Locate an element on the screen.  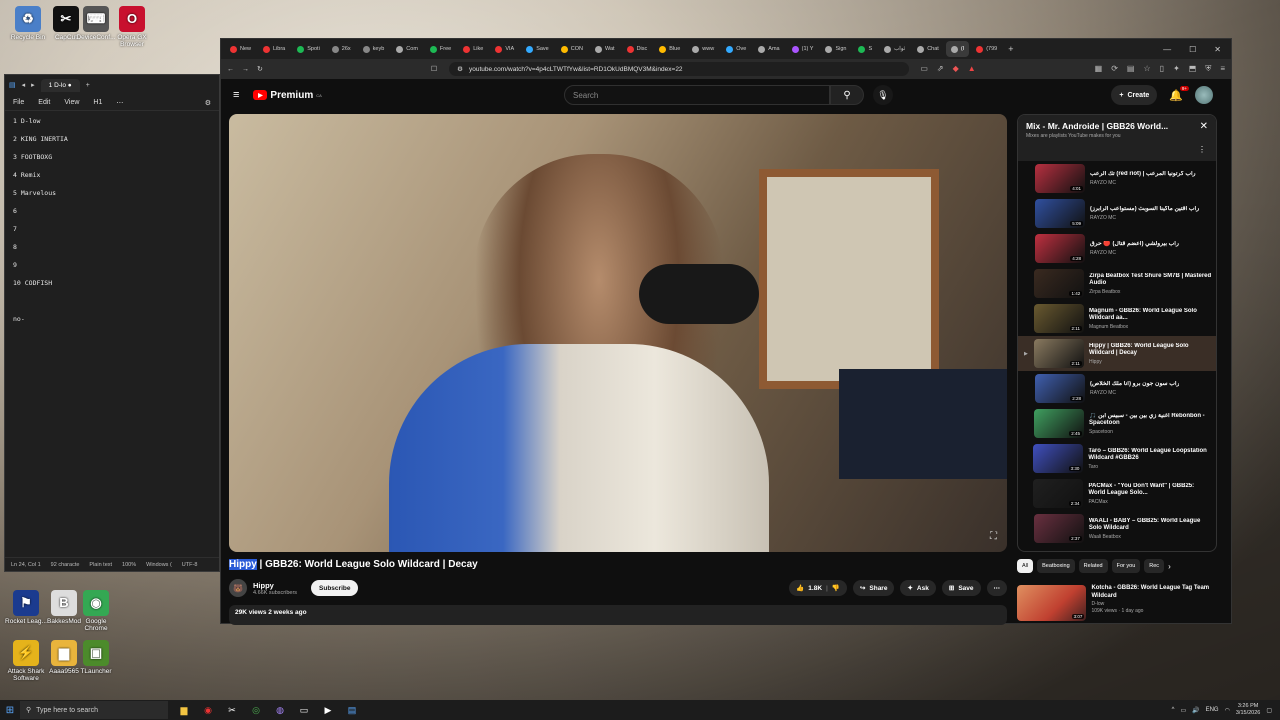
terminal-icon: ▭ is located at coordinates (304, 710).